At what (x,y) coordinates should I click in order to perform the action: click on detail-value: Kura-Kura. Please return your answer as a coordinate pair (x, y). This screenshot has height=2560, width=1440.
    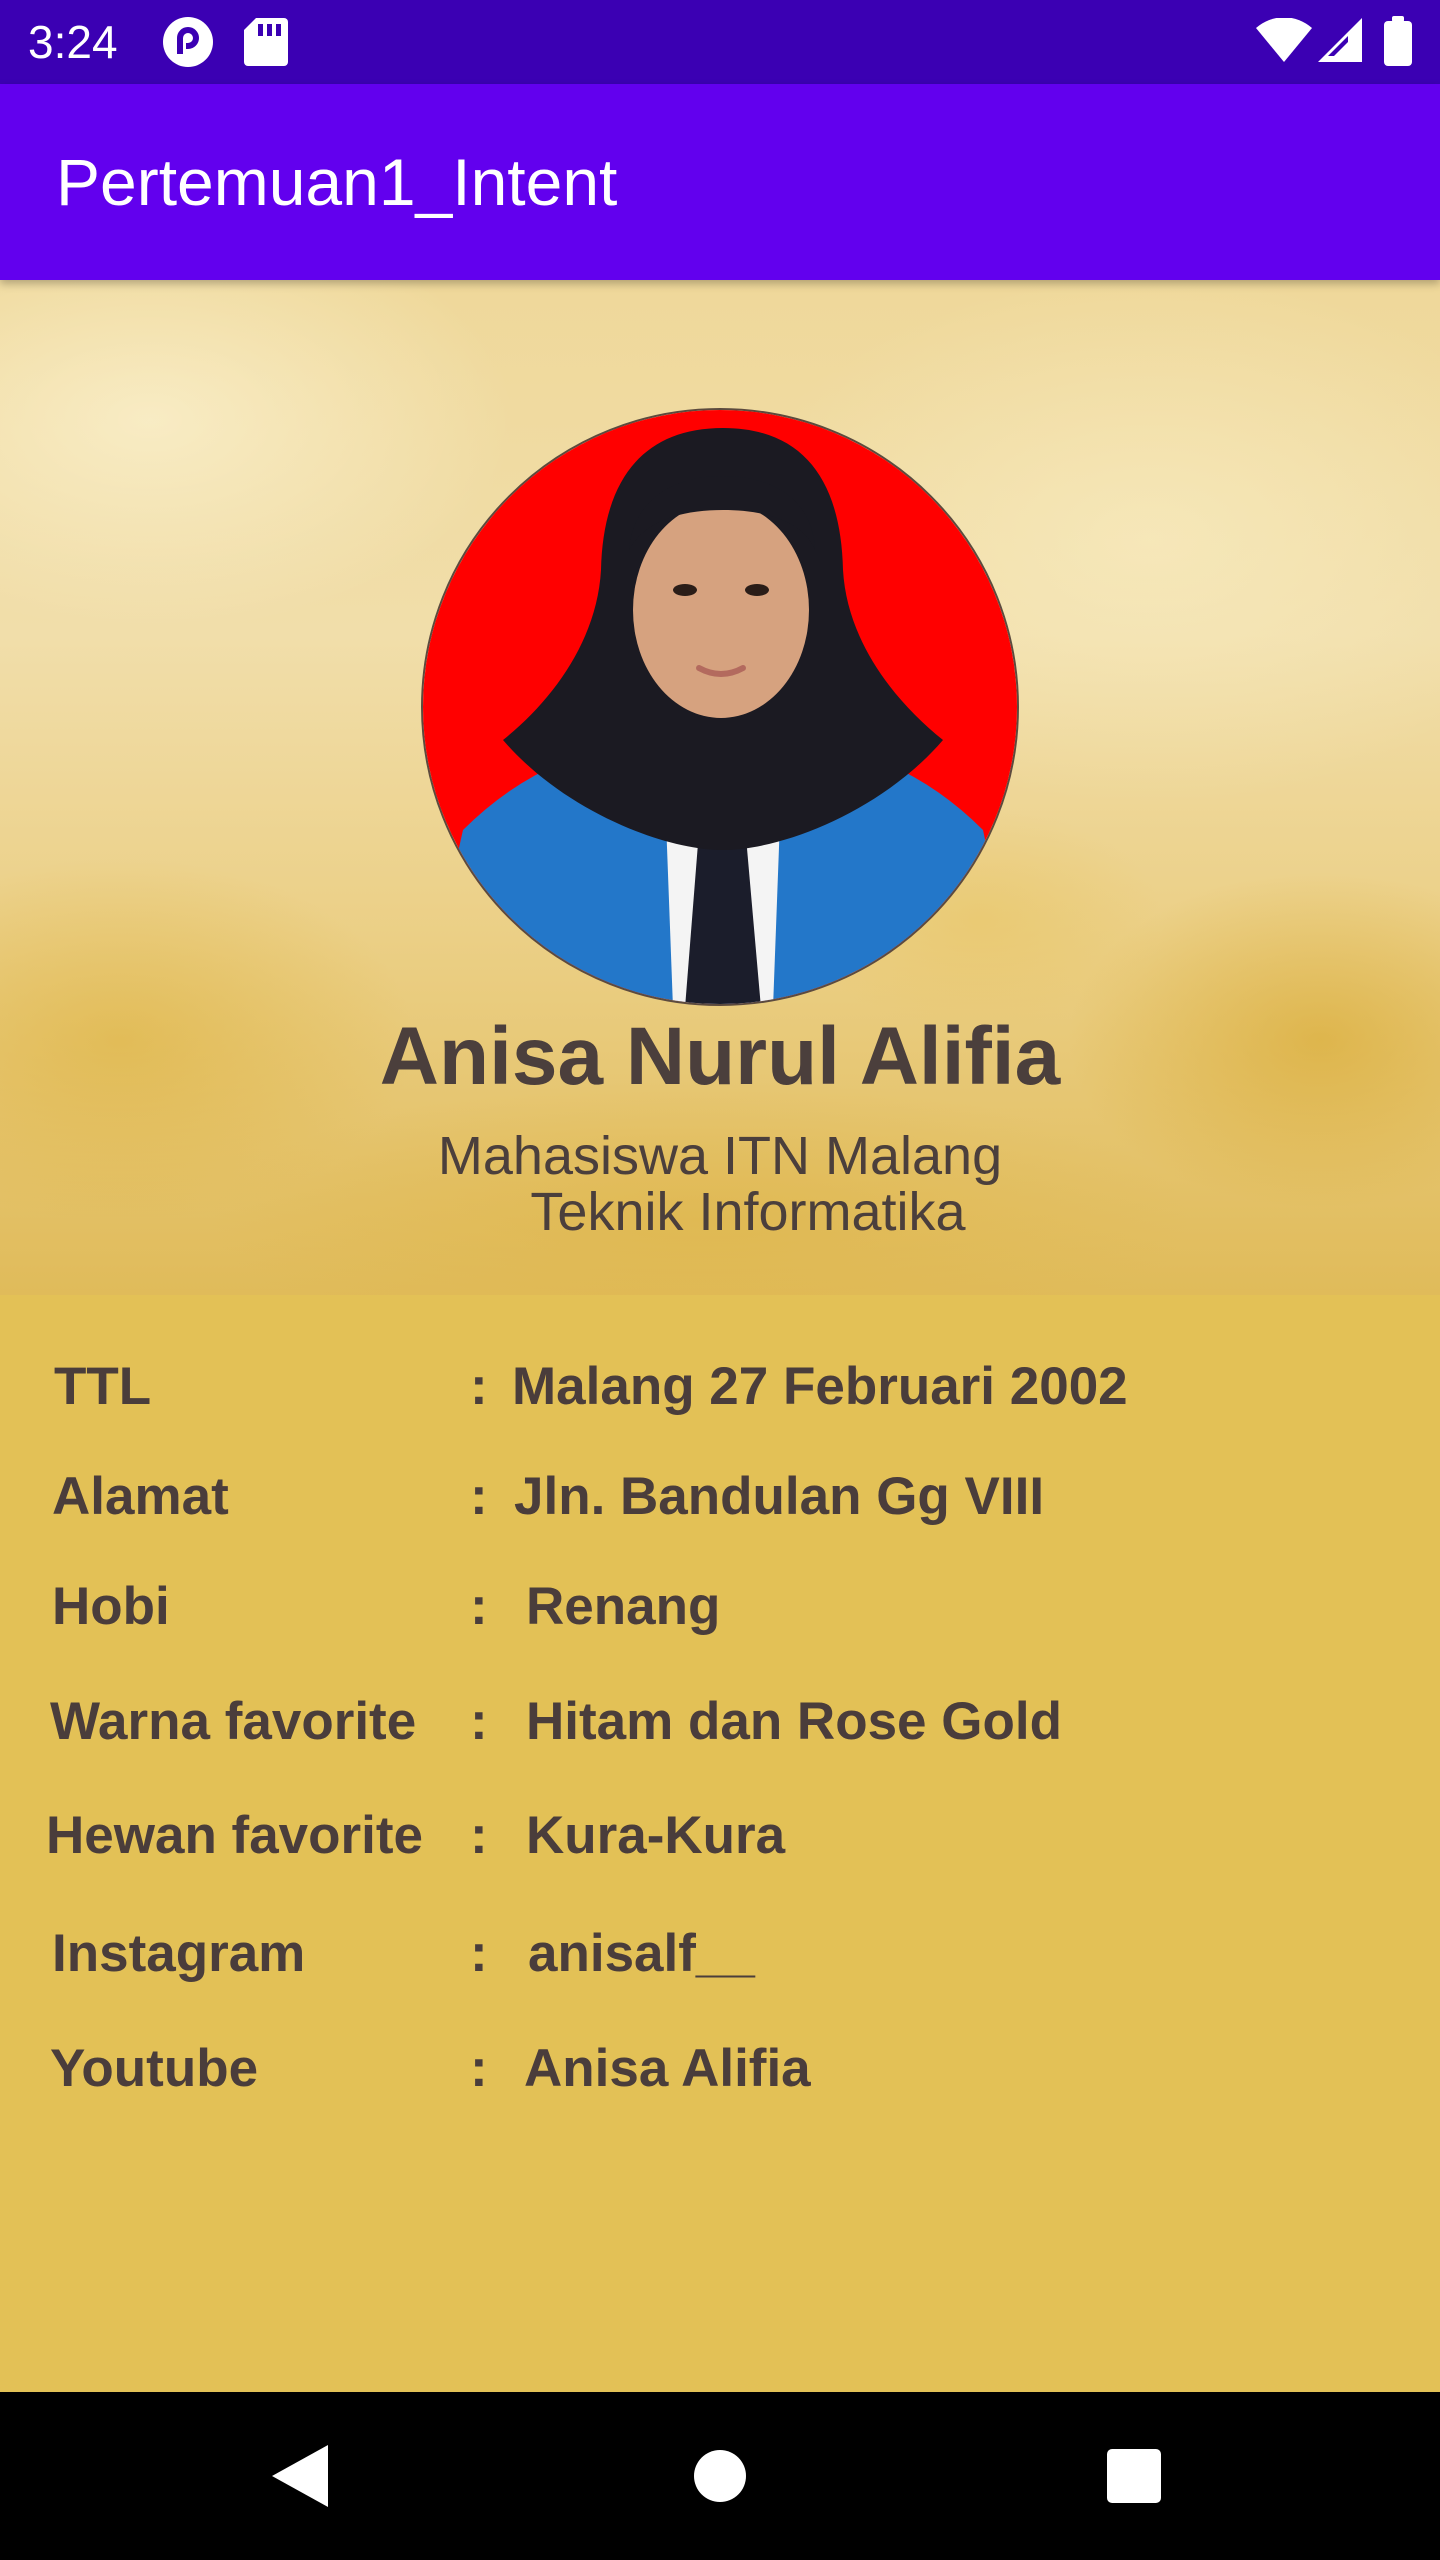
    Looking at the image, I should click on (656, 1835).